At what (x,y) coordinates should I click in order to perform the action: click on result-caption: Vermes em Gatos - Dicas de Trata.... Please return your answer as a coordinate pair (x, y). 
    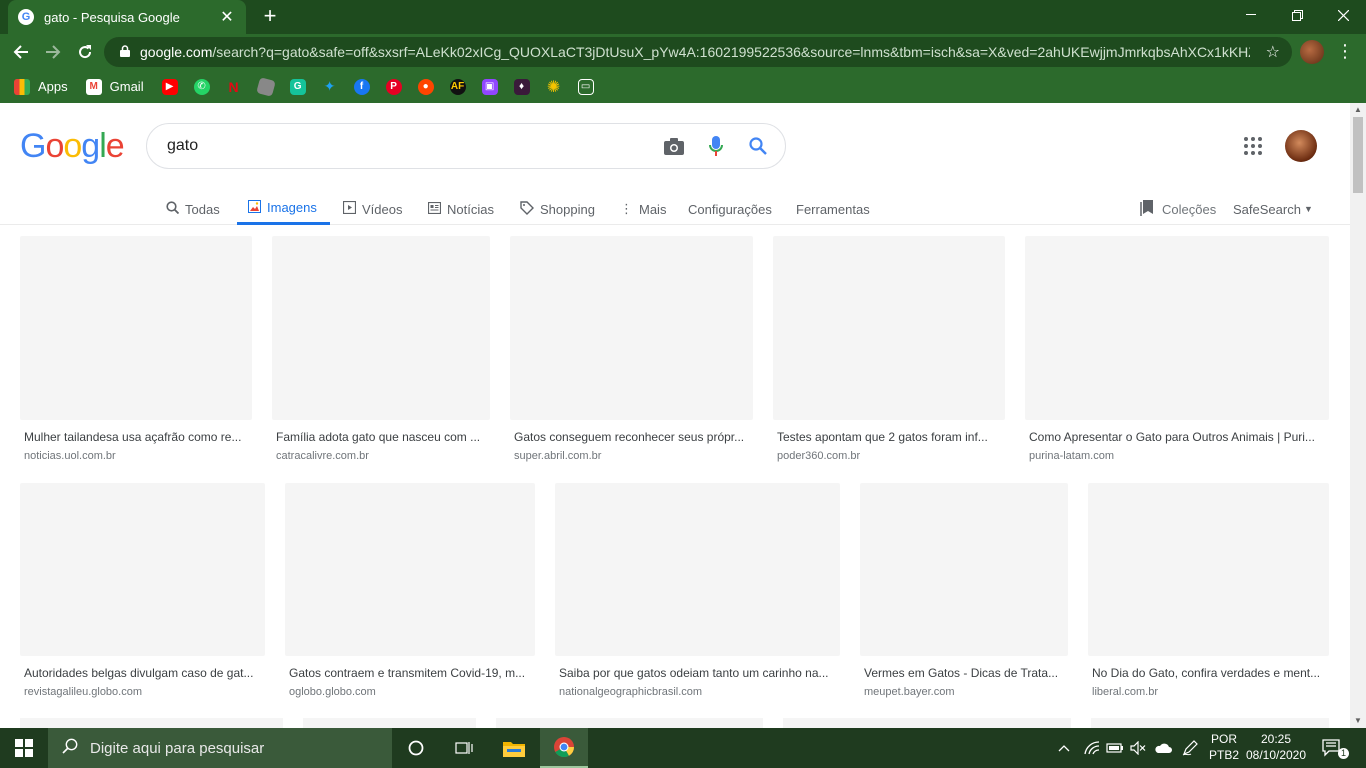
    Looking at the image, I should click on (964, 673).